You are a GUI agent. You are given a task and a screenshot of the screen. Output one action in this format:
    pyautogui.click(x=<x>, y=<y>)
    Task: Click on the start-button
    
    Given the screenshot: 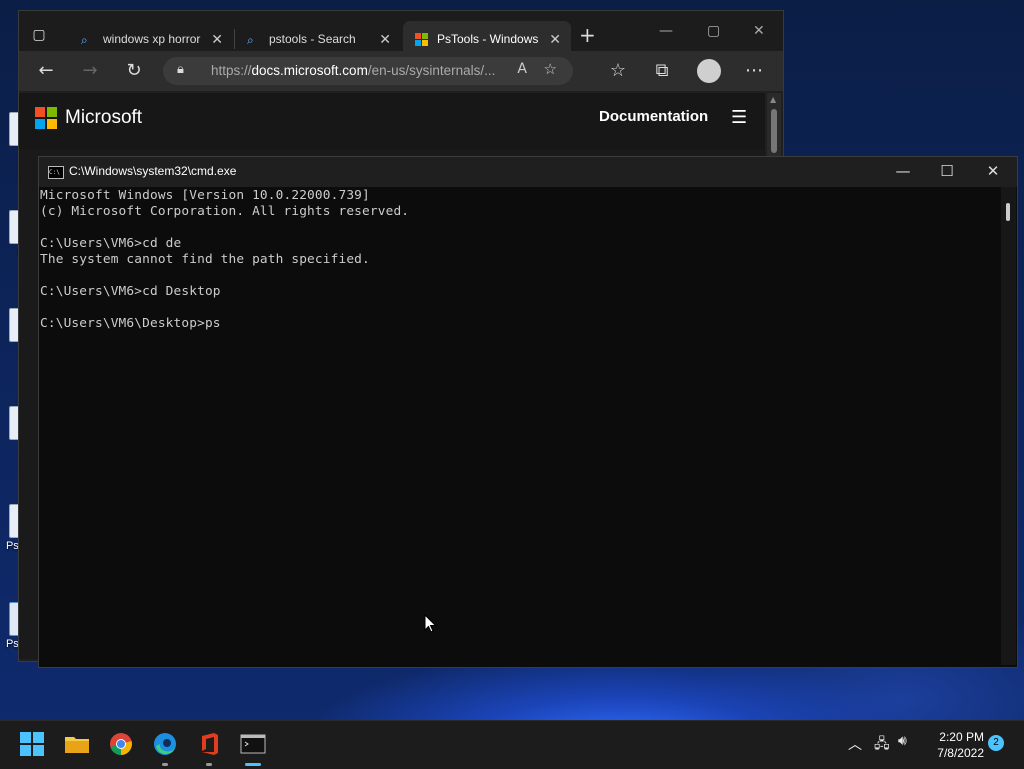 What is the action you would take?
    pyautogui.click(x=33, y=744)
    